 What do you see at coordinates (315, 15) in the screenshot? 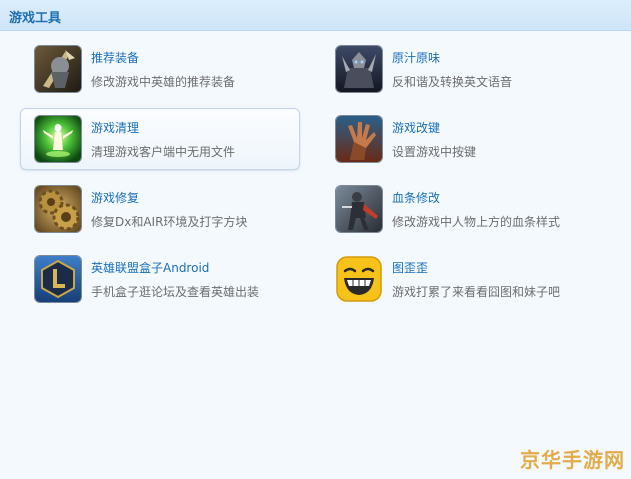
I see `section-header: 游戏工具` at bounding box center [315, 15].